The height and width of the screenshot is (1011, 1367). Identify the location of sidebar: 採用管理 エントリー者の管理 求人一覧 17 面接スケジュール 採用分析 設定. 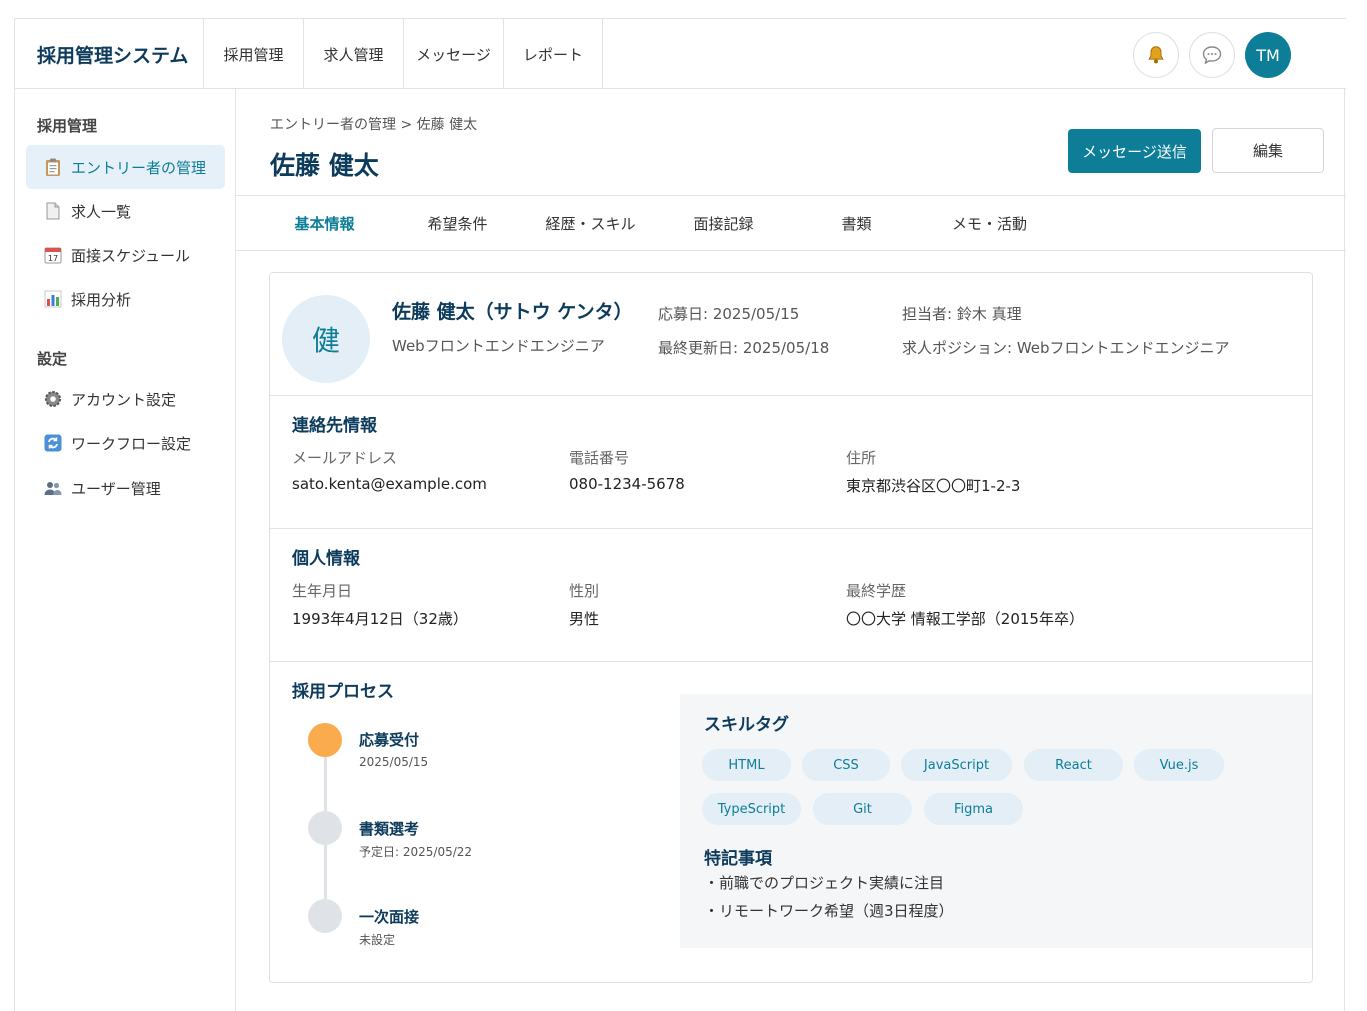
(125, 550).